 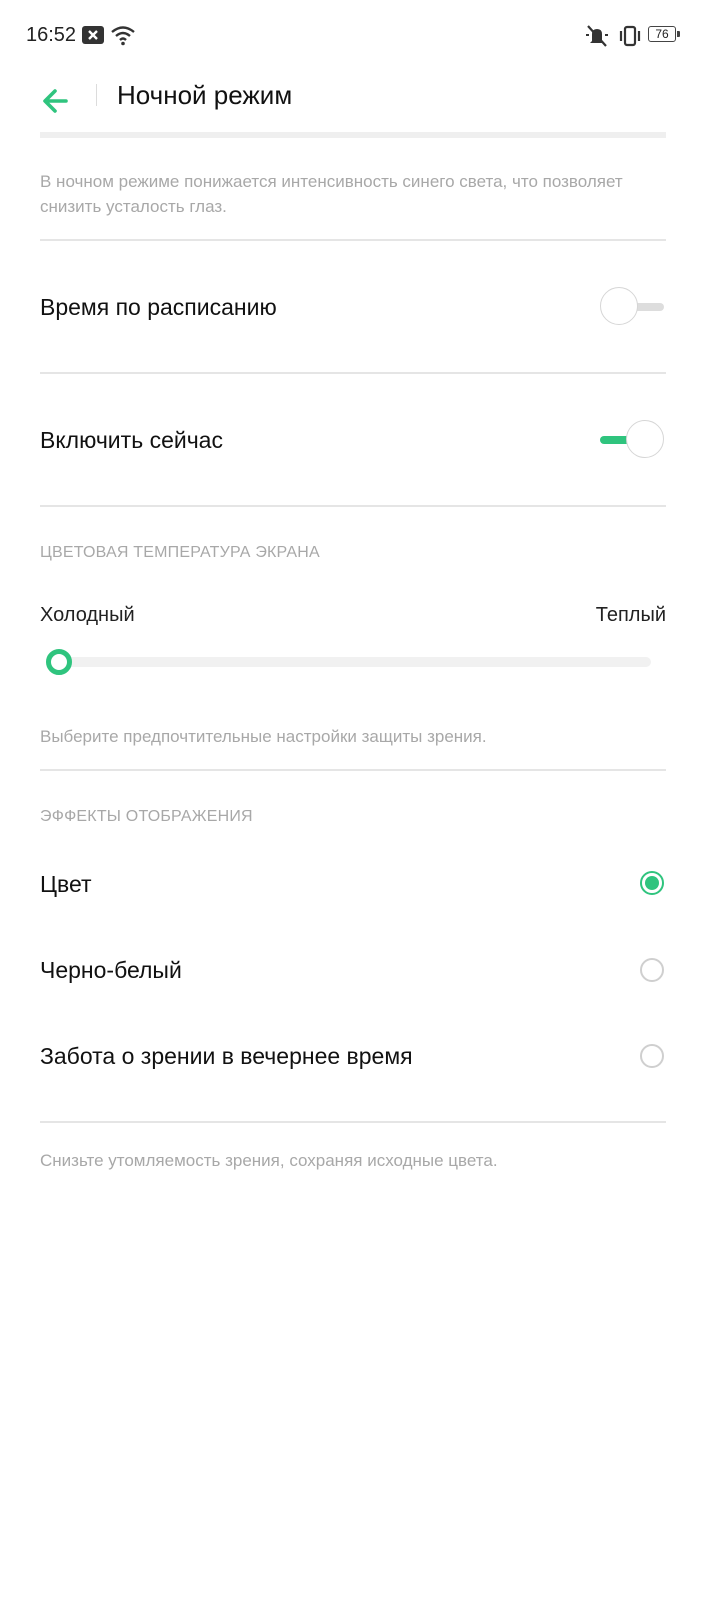 What do you see at coordinates (58, 100) in the screenshot?
I see `arrow-left-icon` at bounding box center [58, 100].